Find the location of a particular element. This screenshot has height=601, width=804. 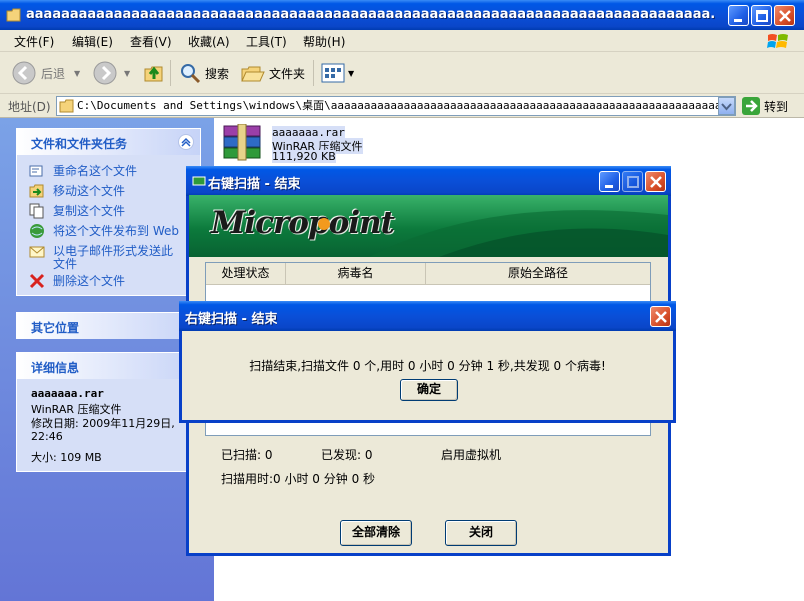

task-email: 以电子邮件形式发送此文件 is located at coordinates (118, 258).